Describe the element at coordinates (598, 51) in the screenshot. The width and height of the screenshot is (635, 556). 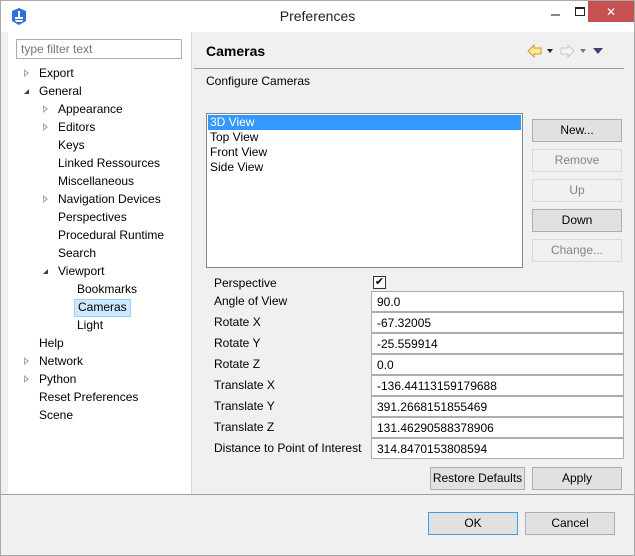
I see `view-menu-icon` at that location.